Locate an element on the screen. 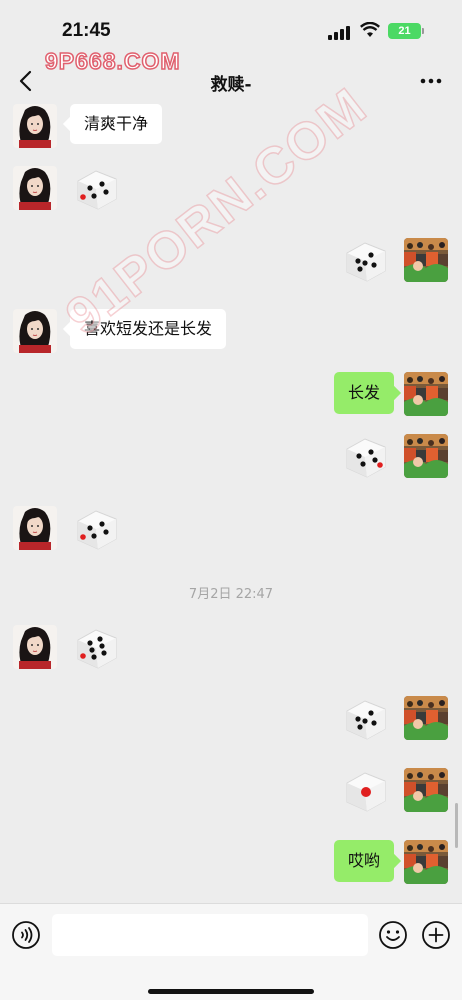 The height and width of the screenshot is (1000, 462). more-button is located at coordinates (430, 81).